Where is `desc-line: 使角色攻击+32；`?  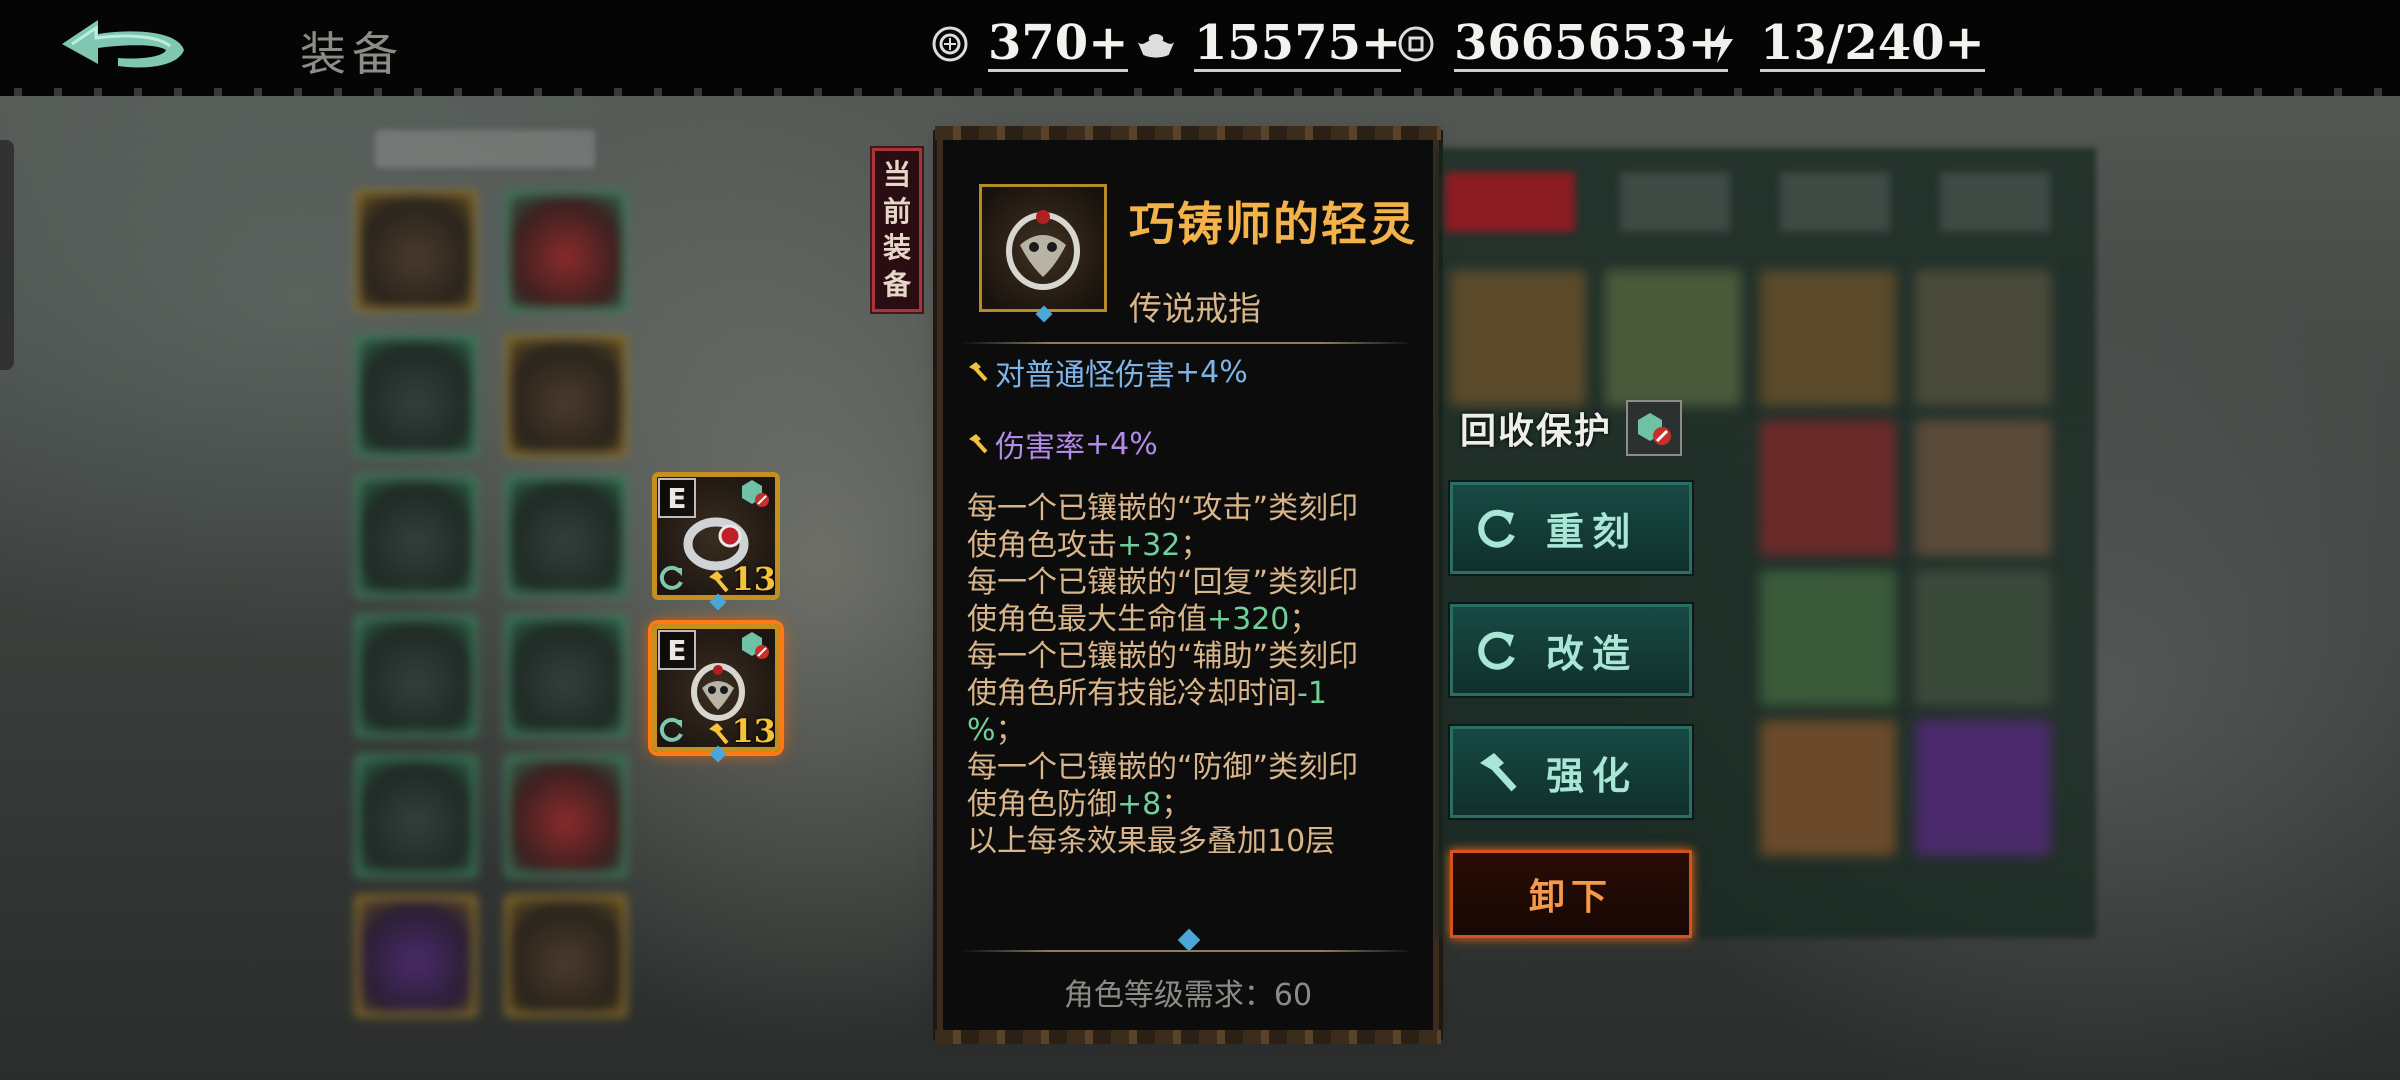 desc-line: 使角色攻击+32； is located at coordinates (1187, 545).